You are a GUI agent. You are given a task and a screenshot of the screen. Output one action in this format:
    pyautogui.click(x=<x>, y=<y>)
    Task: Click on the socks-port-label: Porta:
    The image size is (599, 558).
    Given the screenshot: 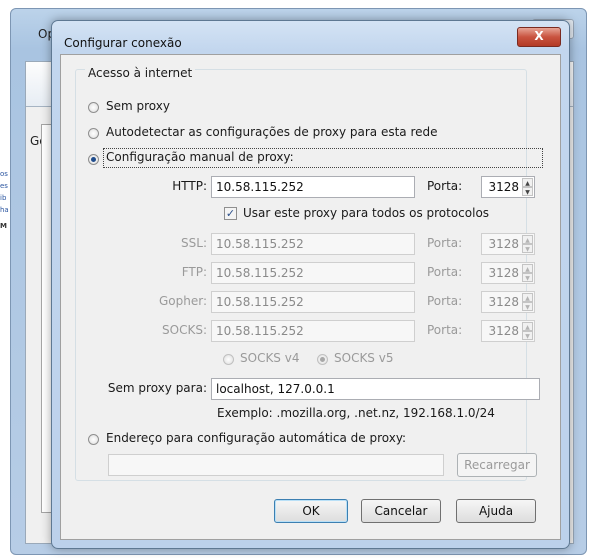 What is the action you would take?
    pyautogui.click(x=445, y=330)
    